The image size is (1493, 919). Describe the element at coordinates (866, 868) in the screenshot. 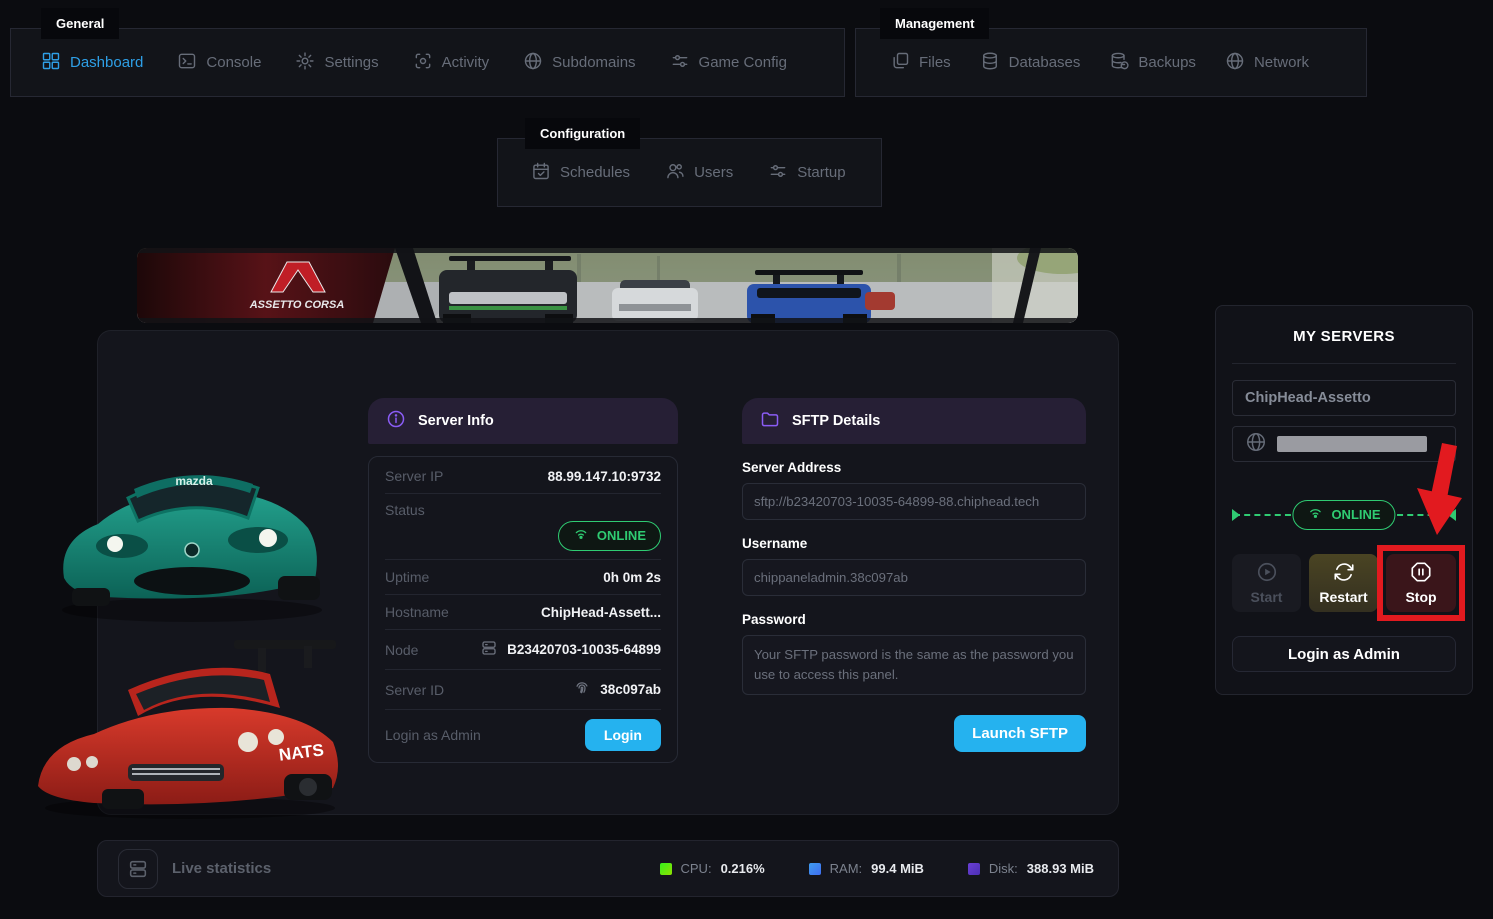

I see `ram-stat: RAM: 99.4 MiB` at that location.